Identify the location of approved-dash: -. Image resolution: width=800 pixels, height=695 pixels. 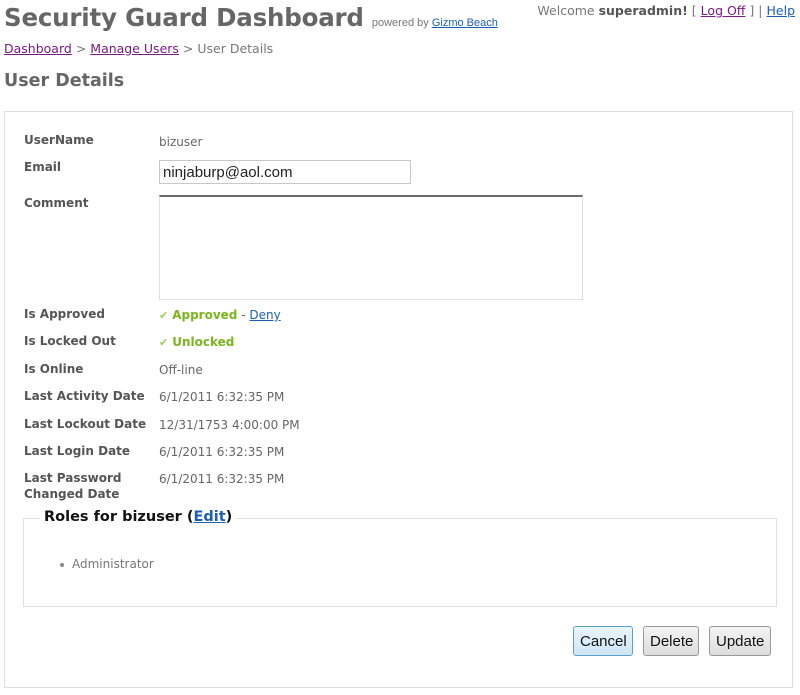
(243, 315).